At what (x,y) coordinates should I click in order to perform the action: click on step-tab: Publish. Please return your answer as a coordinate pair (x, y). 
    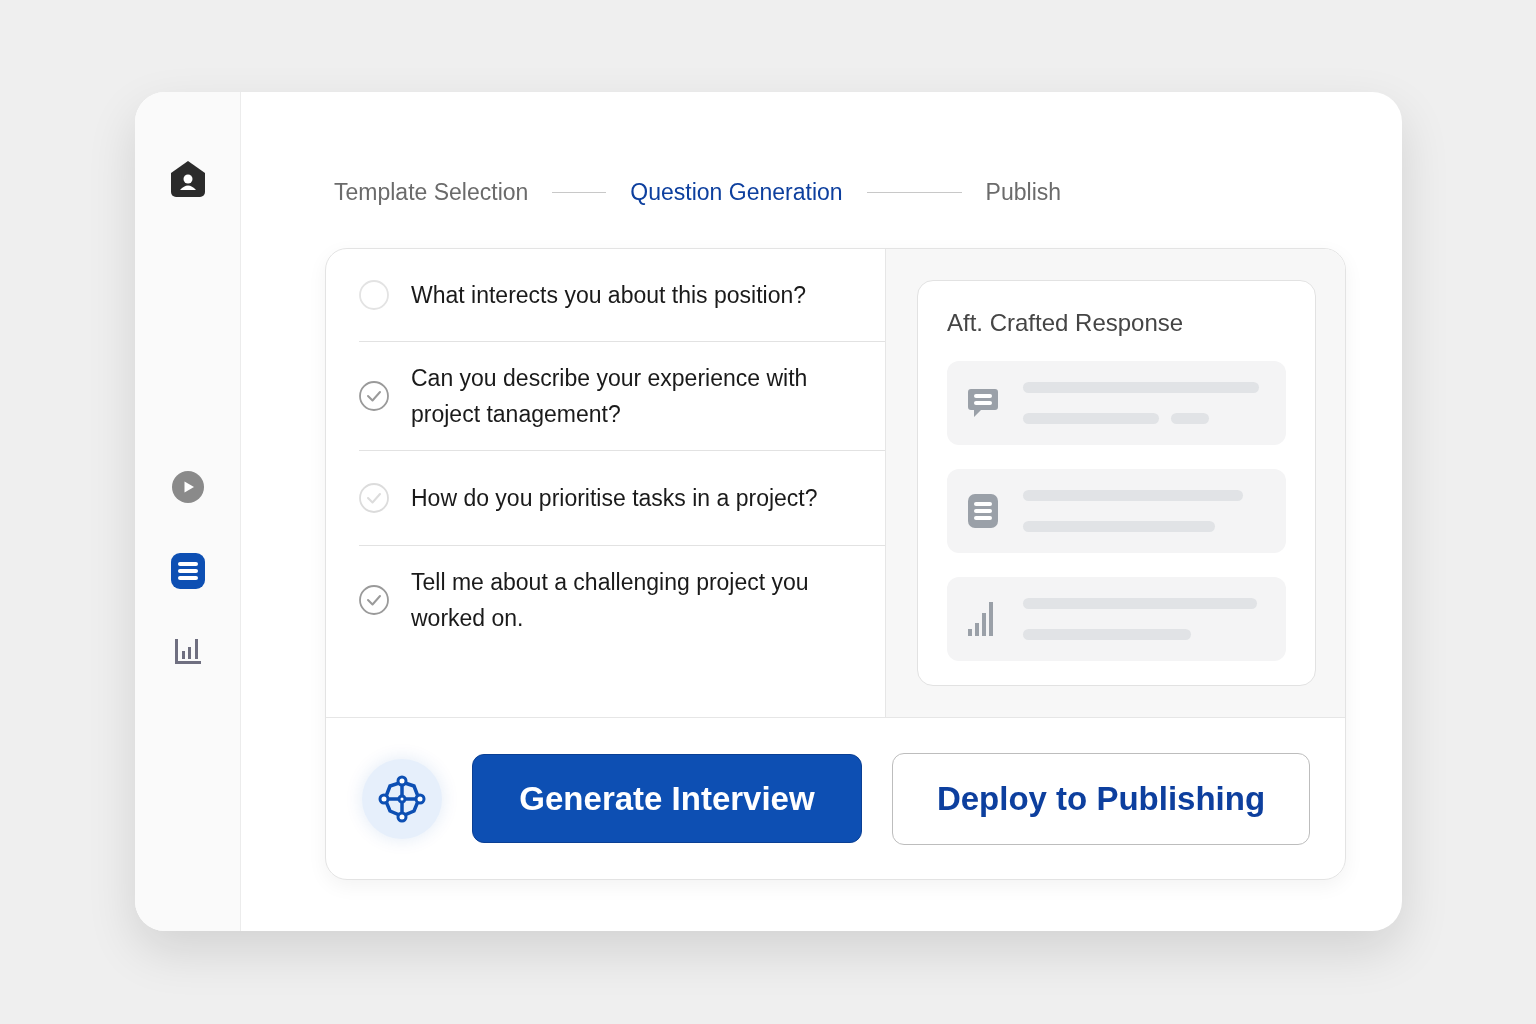
    Looking at the image, I should click on (1023, 192).